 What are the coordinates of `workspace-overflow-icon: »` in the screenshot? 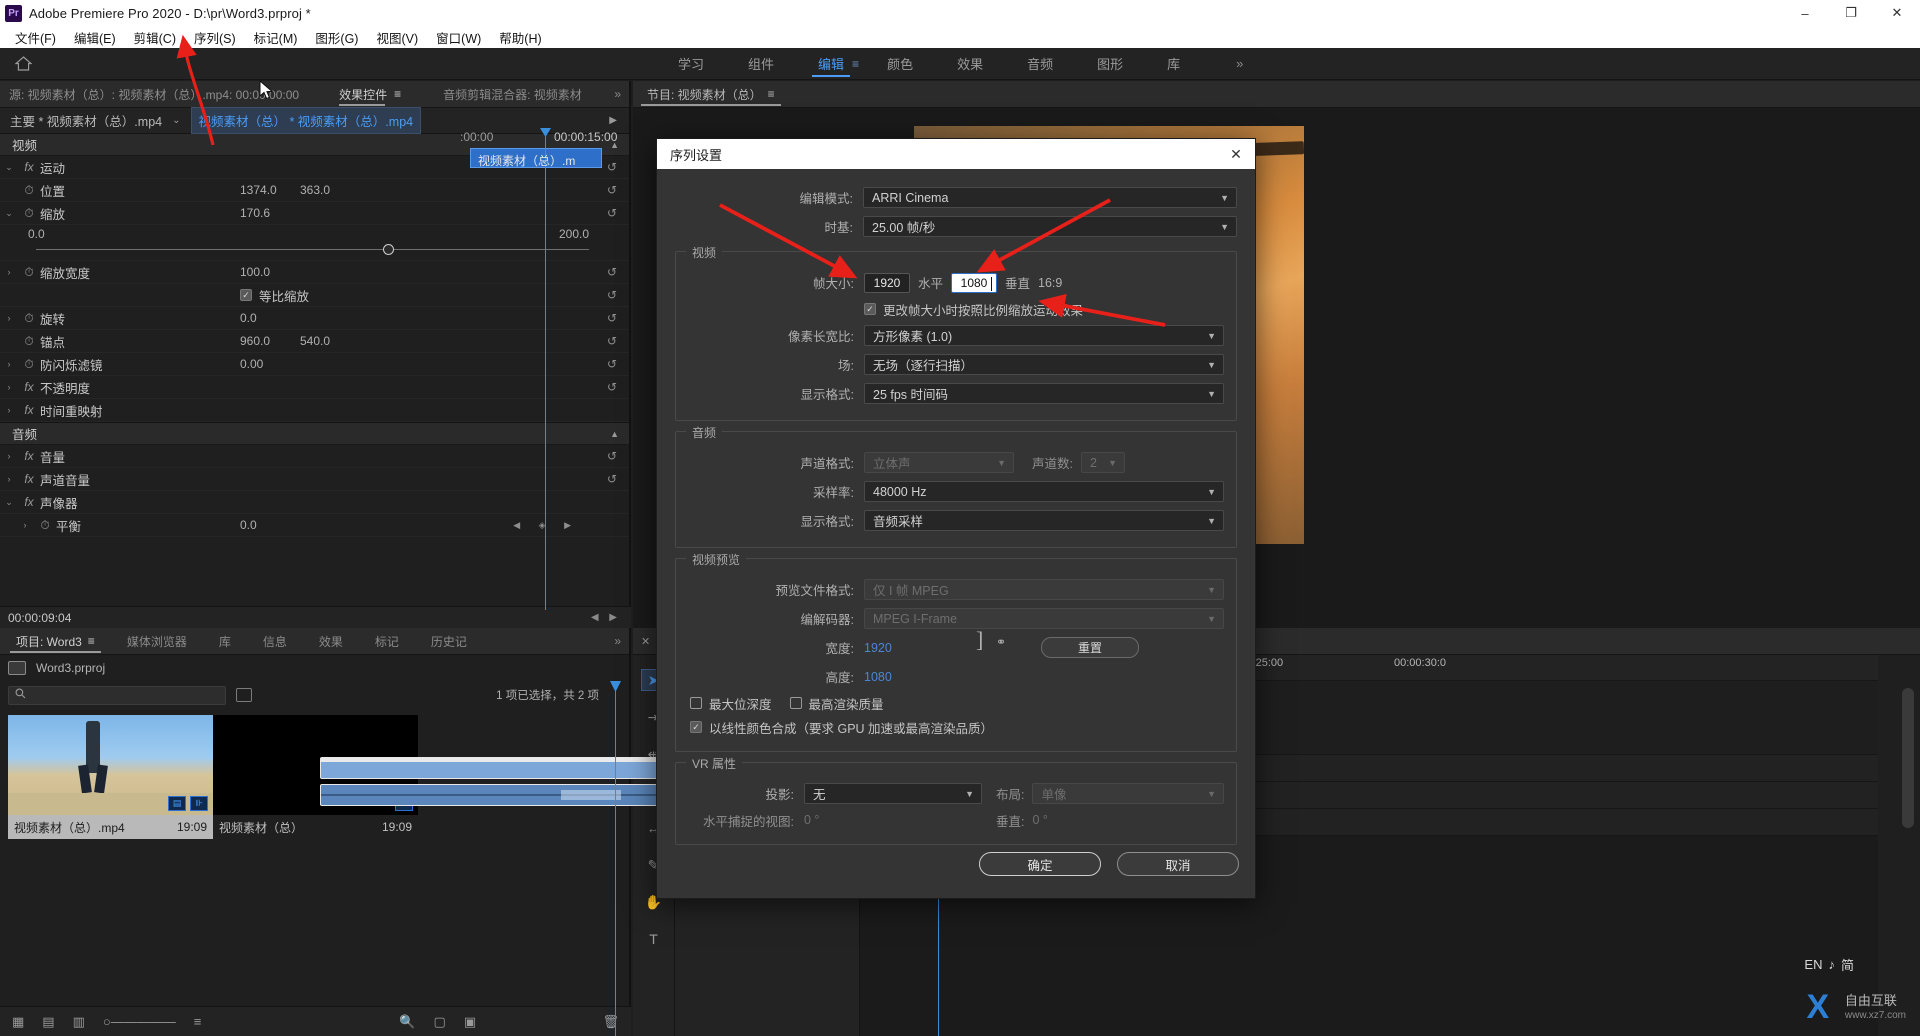 It's located at (1239, 63).